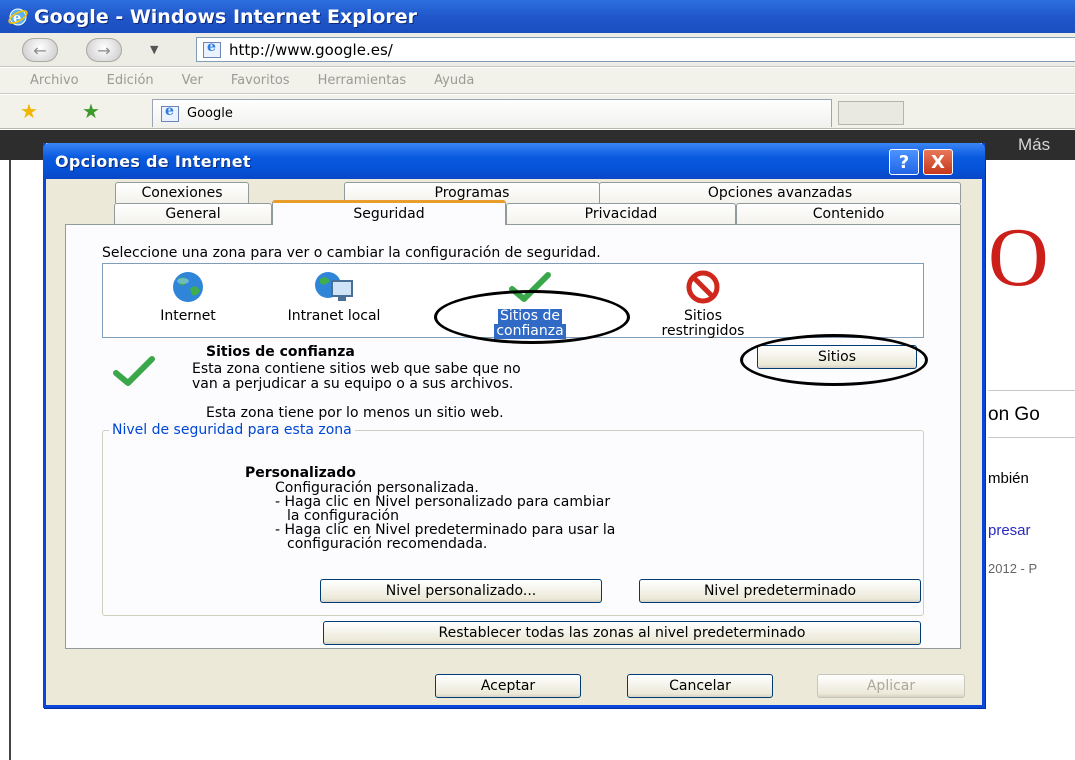 The image size is (1075, 760). What do you see at coordinates (188, 316) in the screenshot?
I see `zone-label: Internet` at bounding box center [188, 316].